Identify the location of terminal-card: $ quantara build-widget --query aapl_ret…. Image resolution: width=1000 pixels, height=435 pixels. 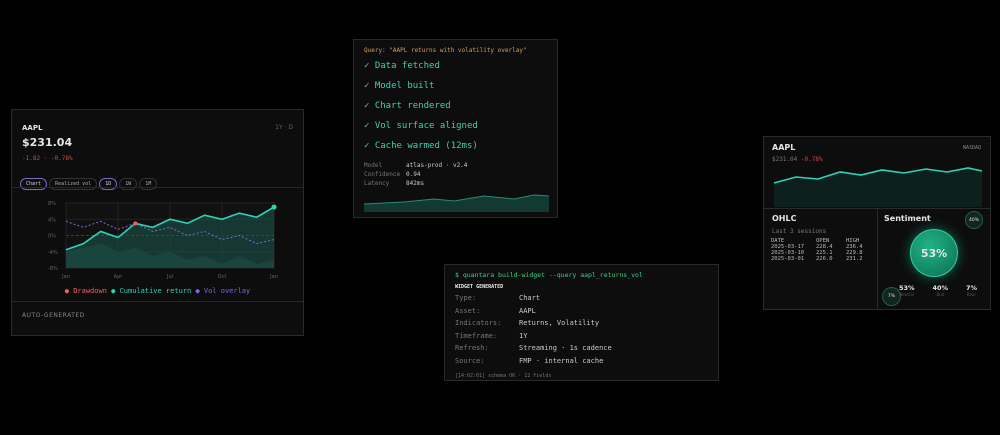
(581, 322).